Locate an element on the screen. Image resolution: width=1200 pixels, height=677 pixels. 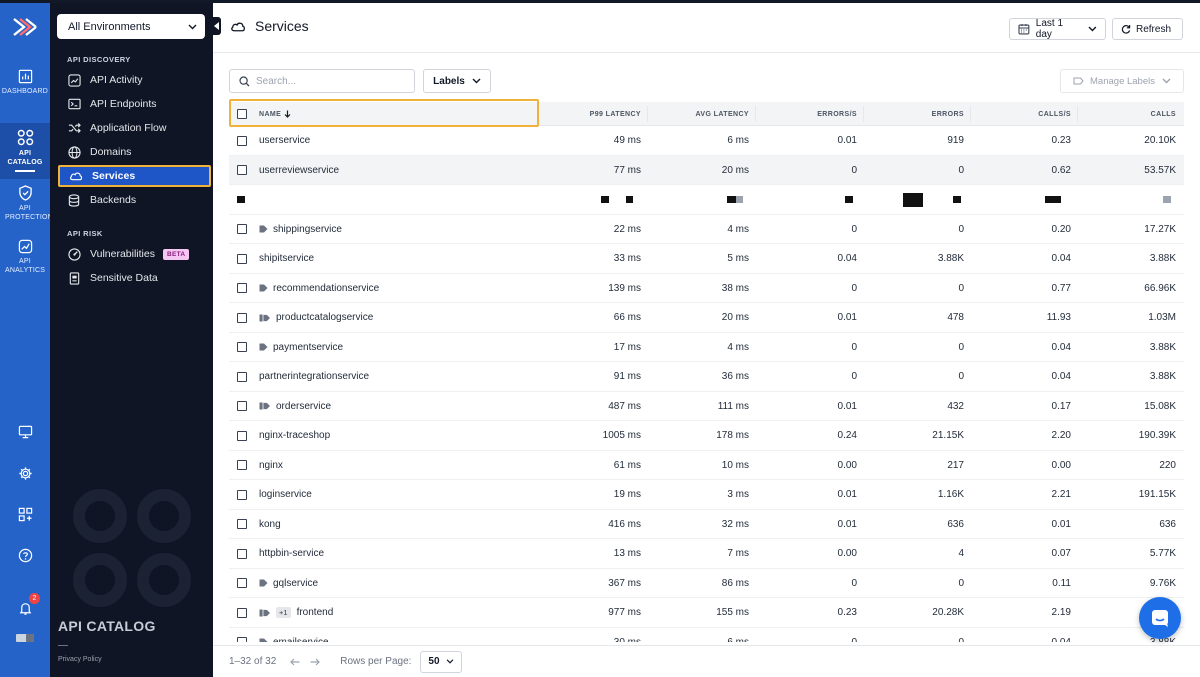
rail-item-api-analytics: API ANALYTICS is located at coordinates (25, 260).